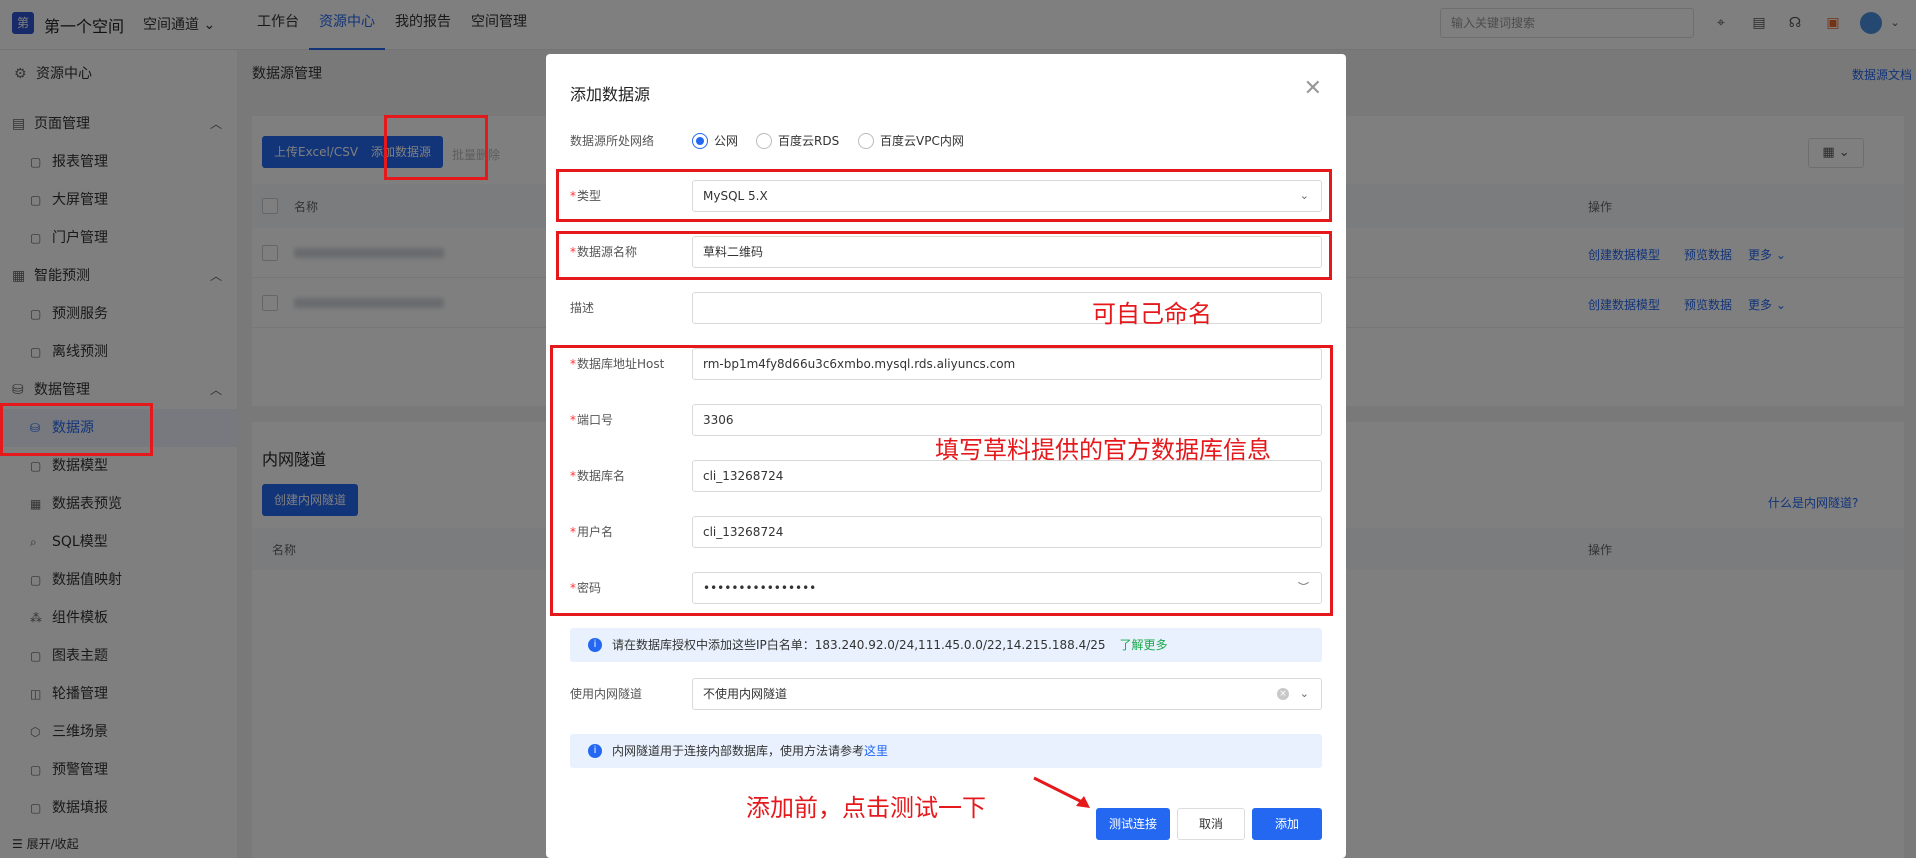 The height and width of the screenshot is (858, 1916). I want to click on port-label-text: 端口号, so click(595, 420).